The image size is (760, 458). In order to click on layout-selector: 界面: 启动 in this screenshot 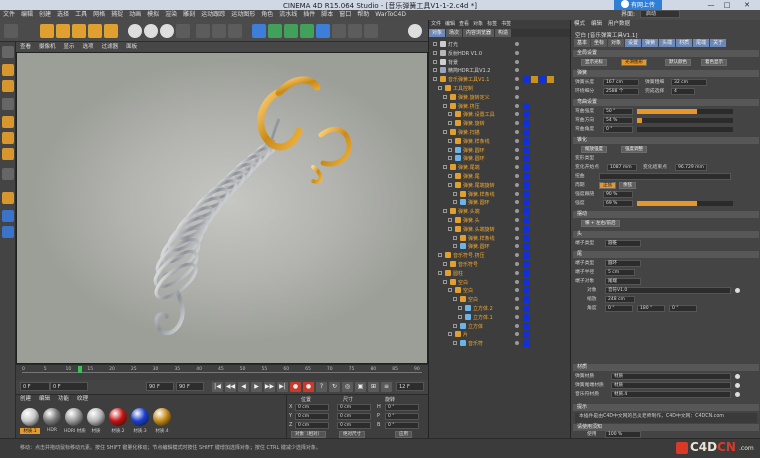, I will do `click(649, 15)`.